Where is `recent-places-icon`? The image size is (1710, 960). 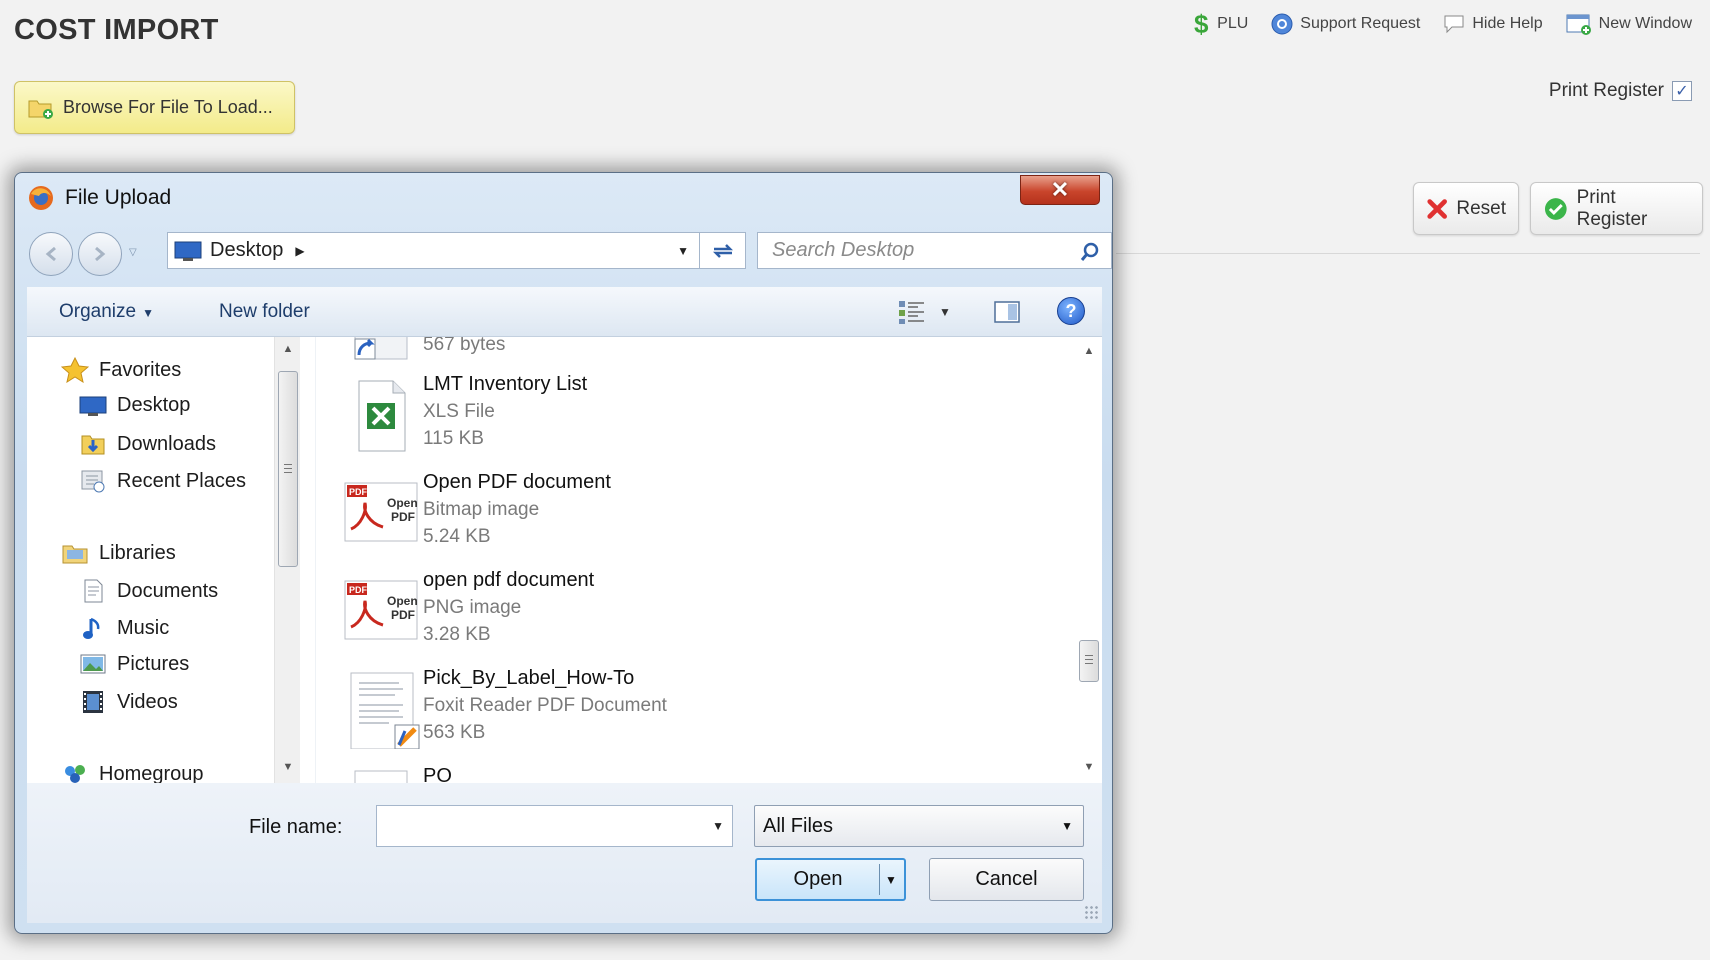
recent-places-icon is located at coordinates (93, 481).